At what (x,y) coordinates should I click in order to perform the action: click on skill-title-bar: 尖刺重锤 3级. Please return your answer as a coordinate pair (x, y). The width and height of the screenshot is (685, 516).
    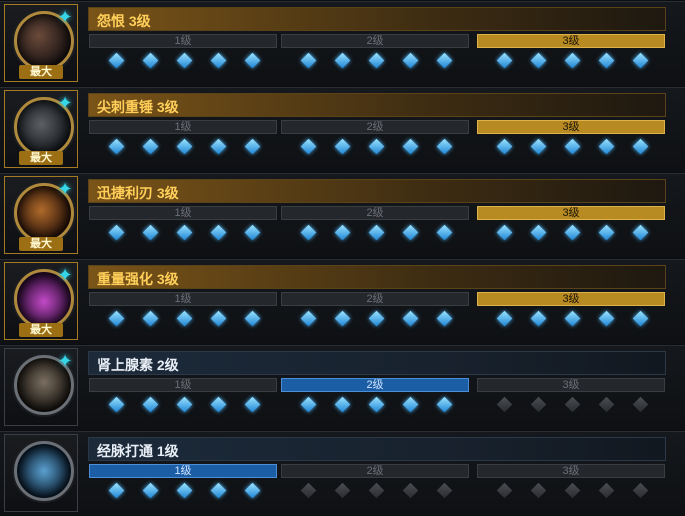
    Looking at the image, I should click on (377, 105).